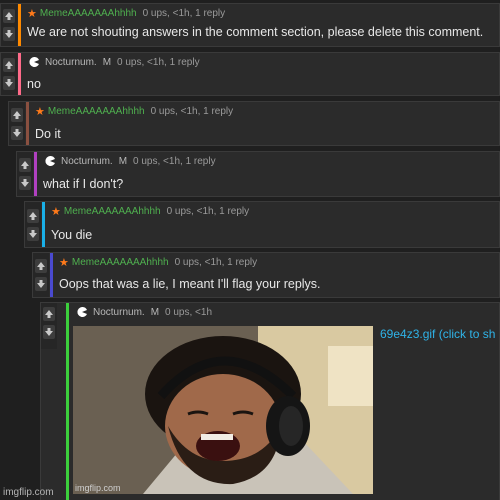  What do you see at coordinates (72, 235) in the screenshot?
I see `comment-text: You die` at bounding box center [72, 235].